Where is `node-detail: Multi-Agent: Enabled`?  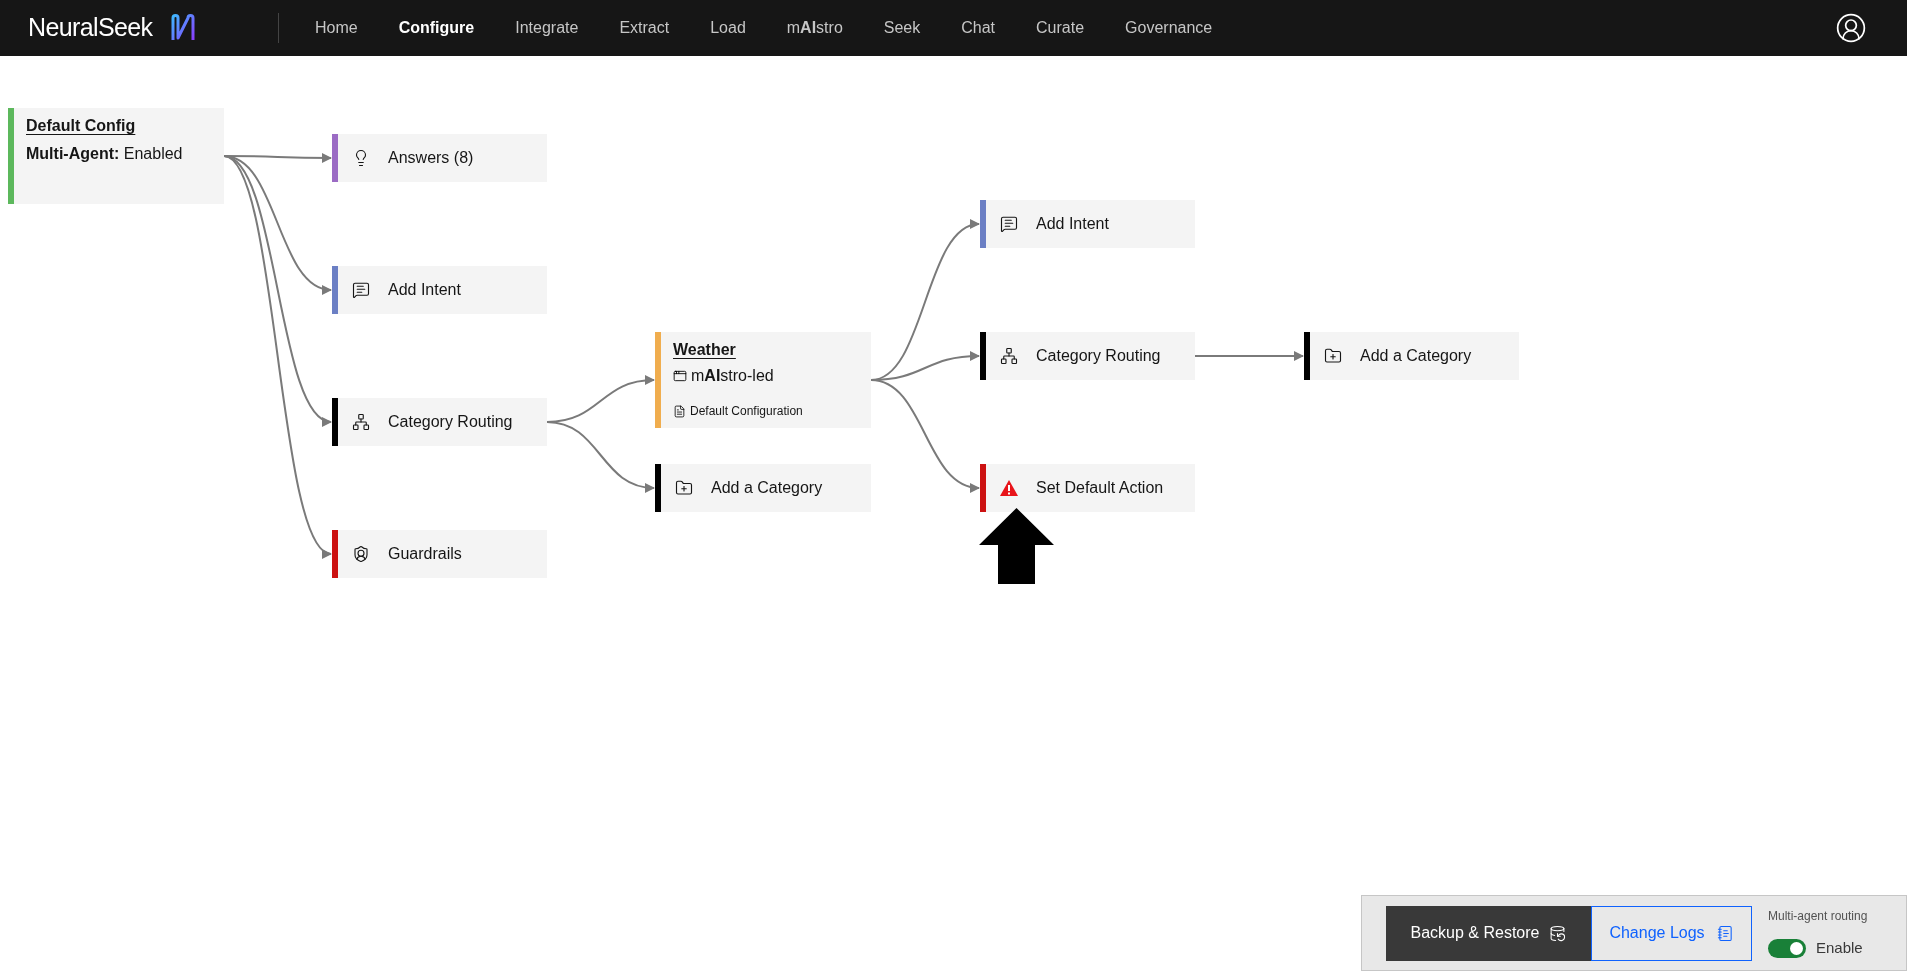
node-detail: Multi-Agent: Enabled is located at coordinates (104, 154).